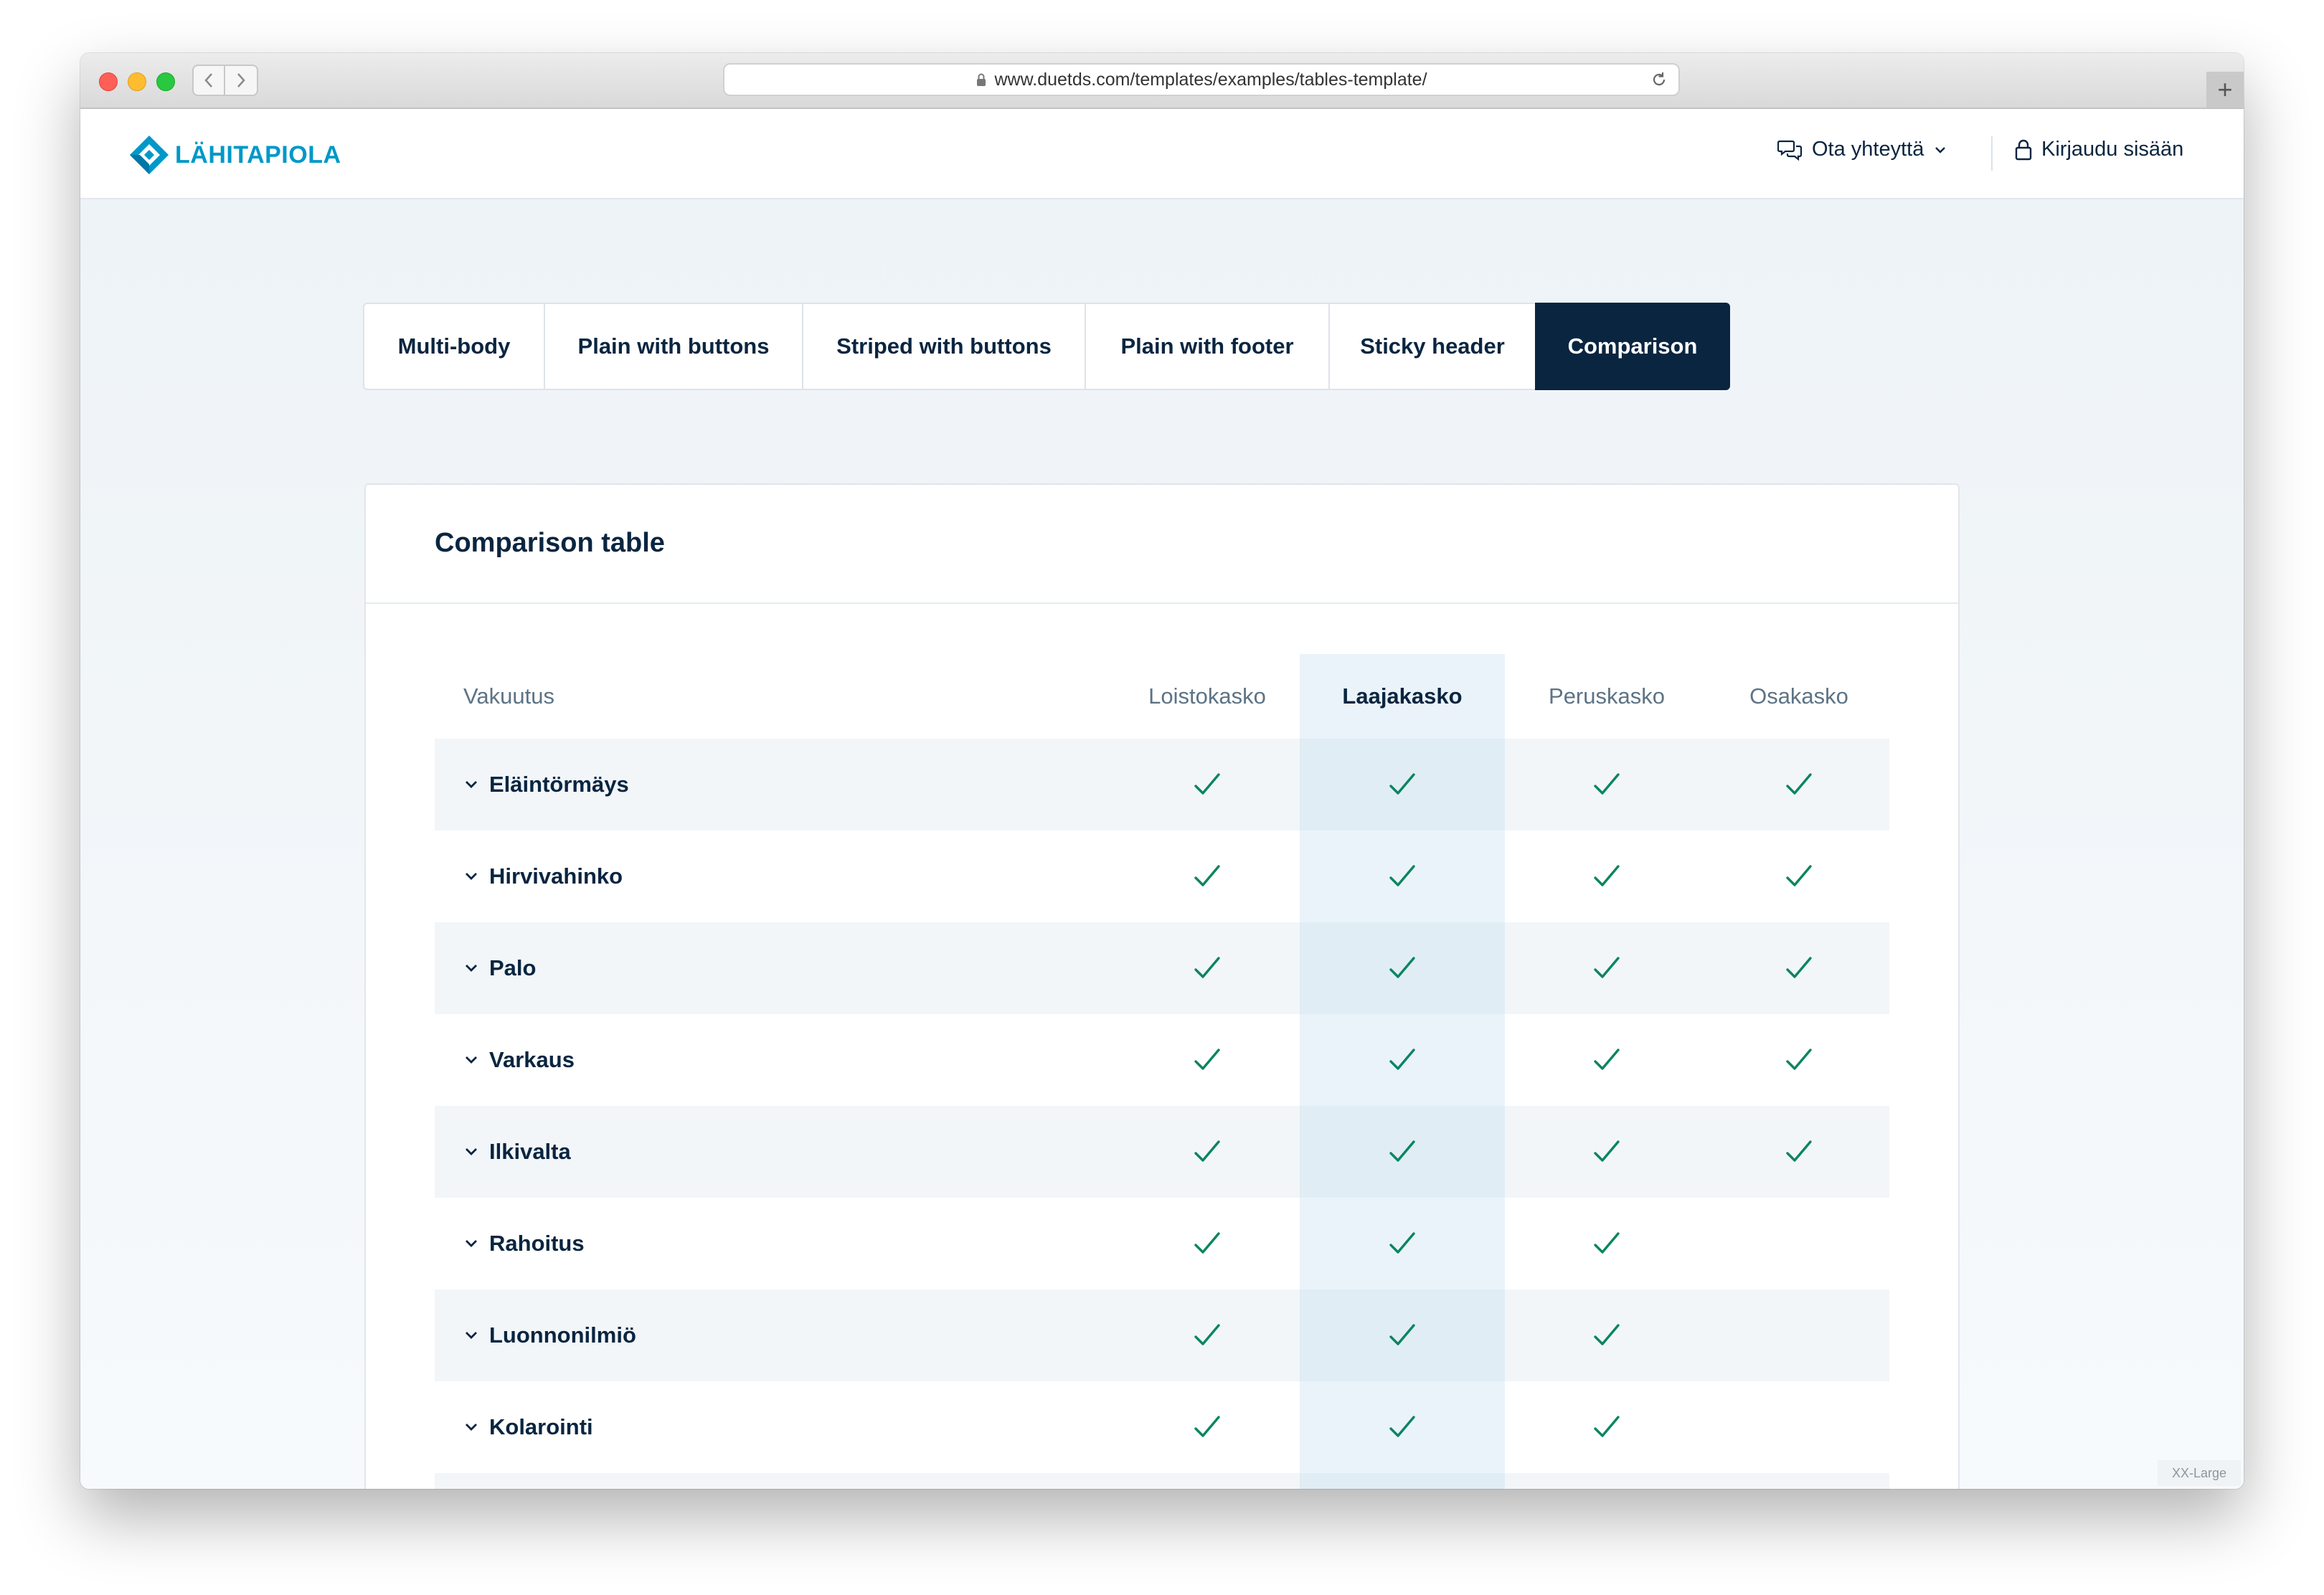  I want to click on close-window-button, so click(108, 82).